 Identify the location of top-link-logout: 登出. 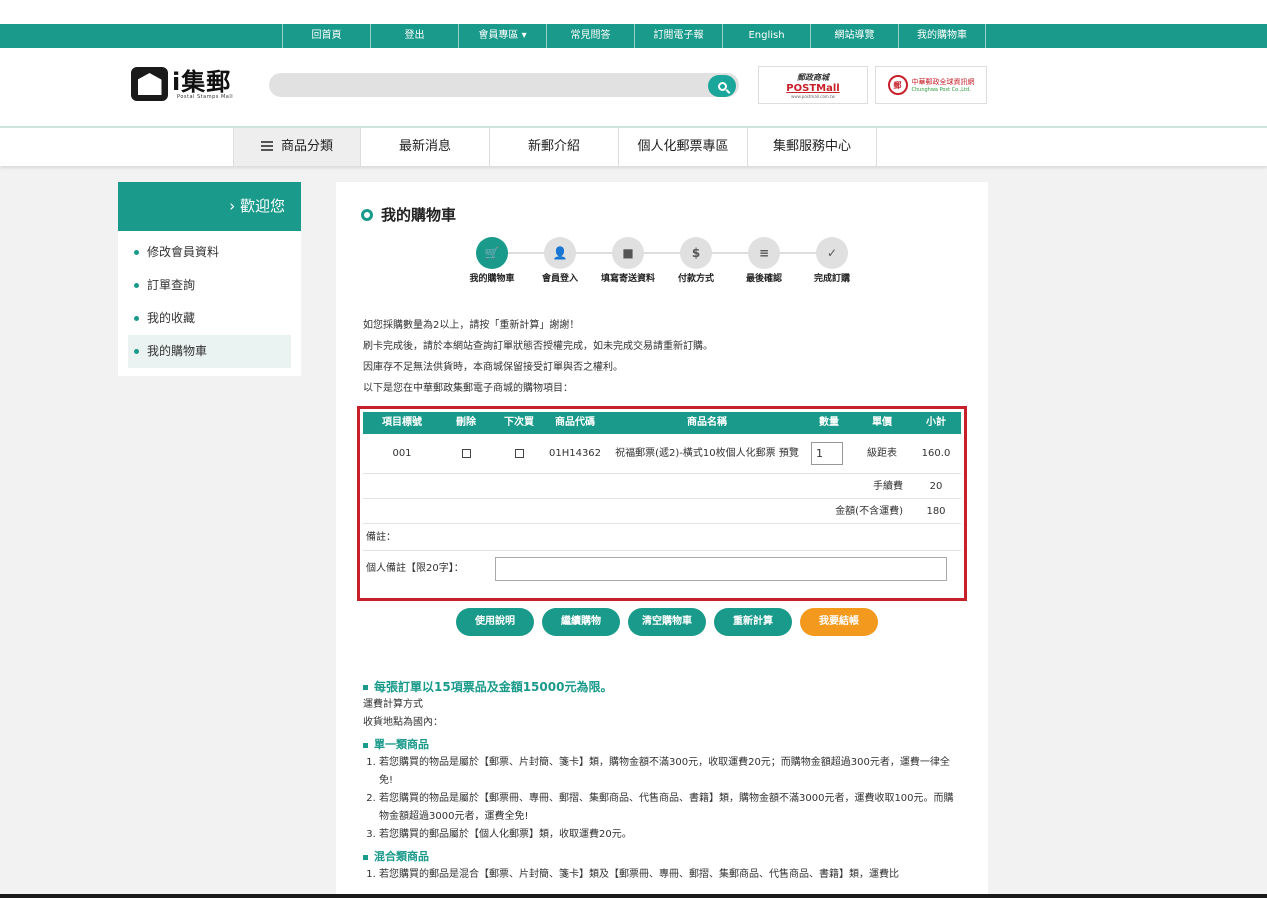
(414, 36).